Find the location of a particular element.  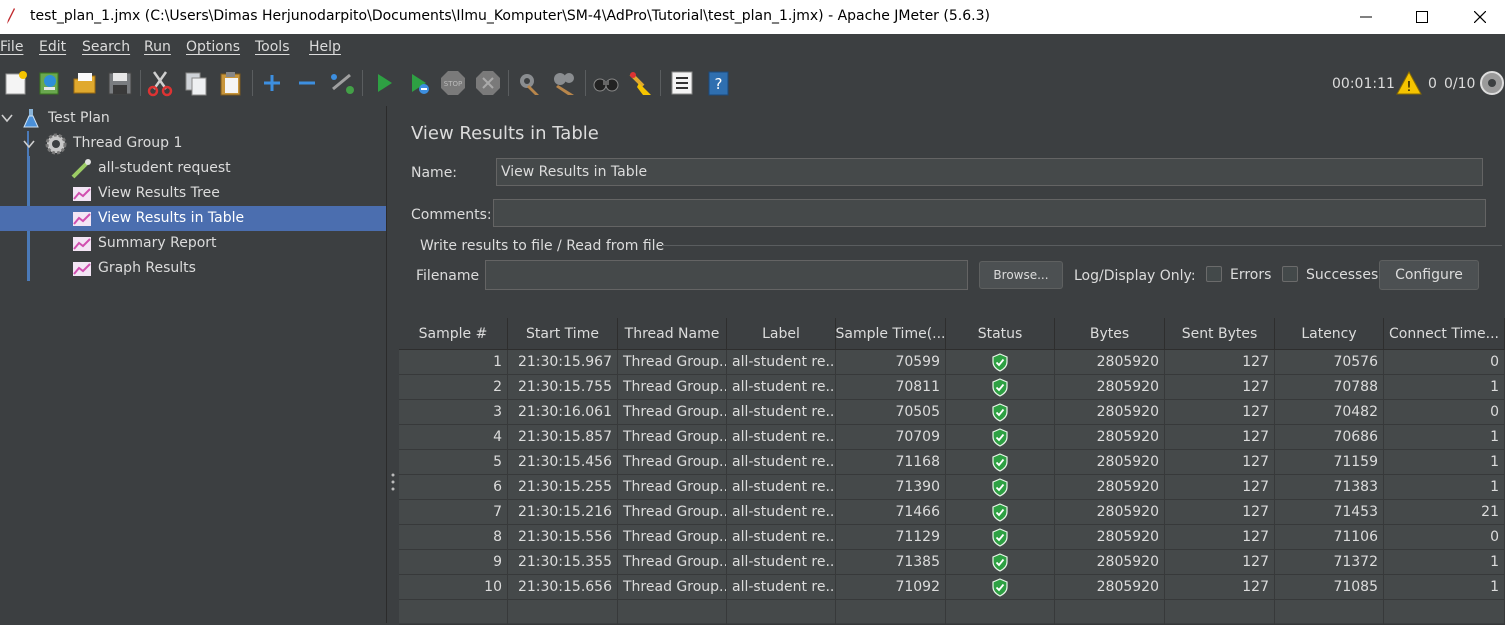

col-status-cell is located at coordinates (1000, 537).